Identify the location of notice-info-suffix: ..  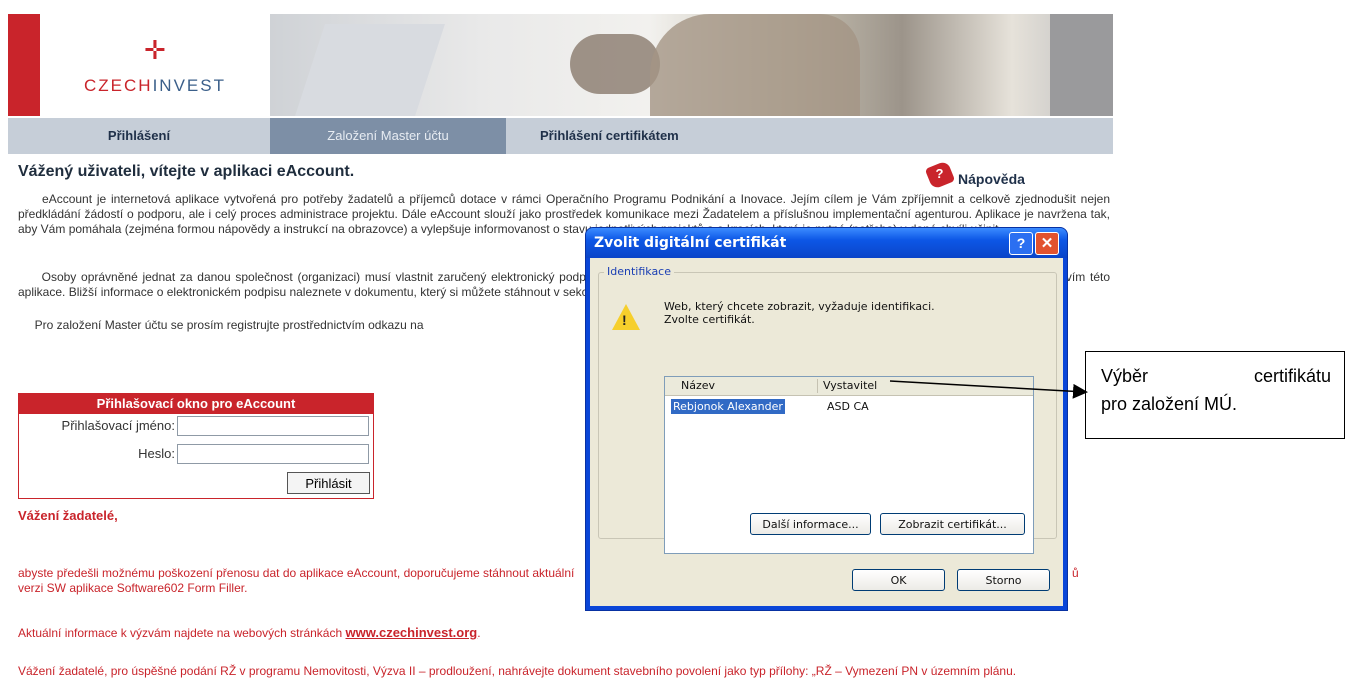
(479, 633).